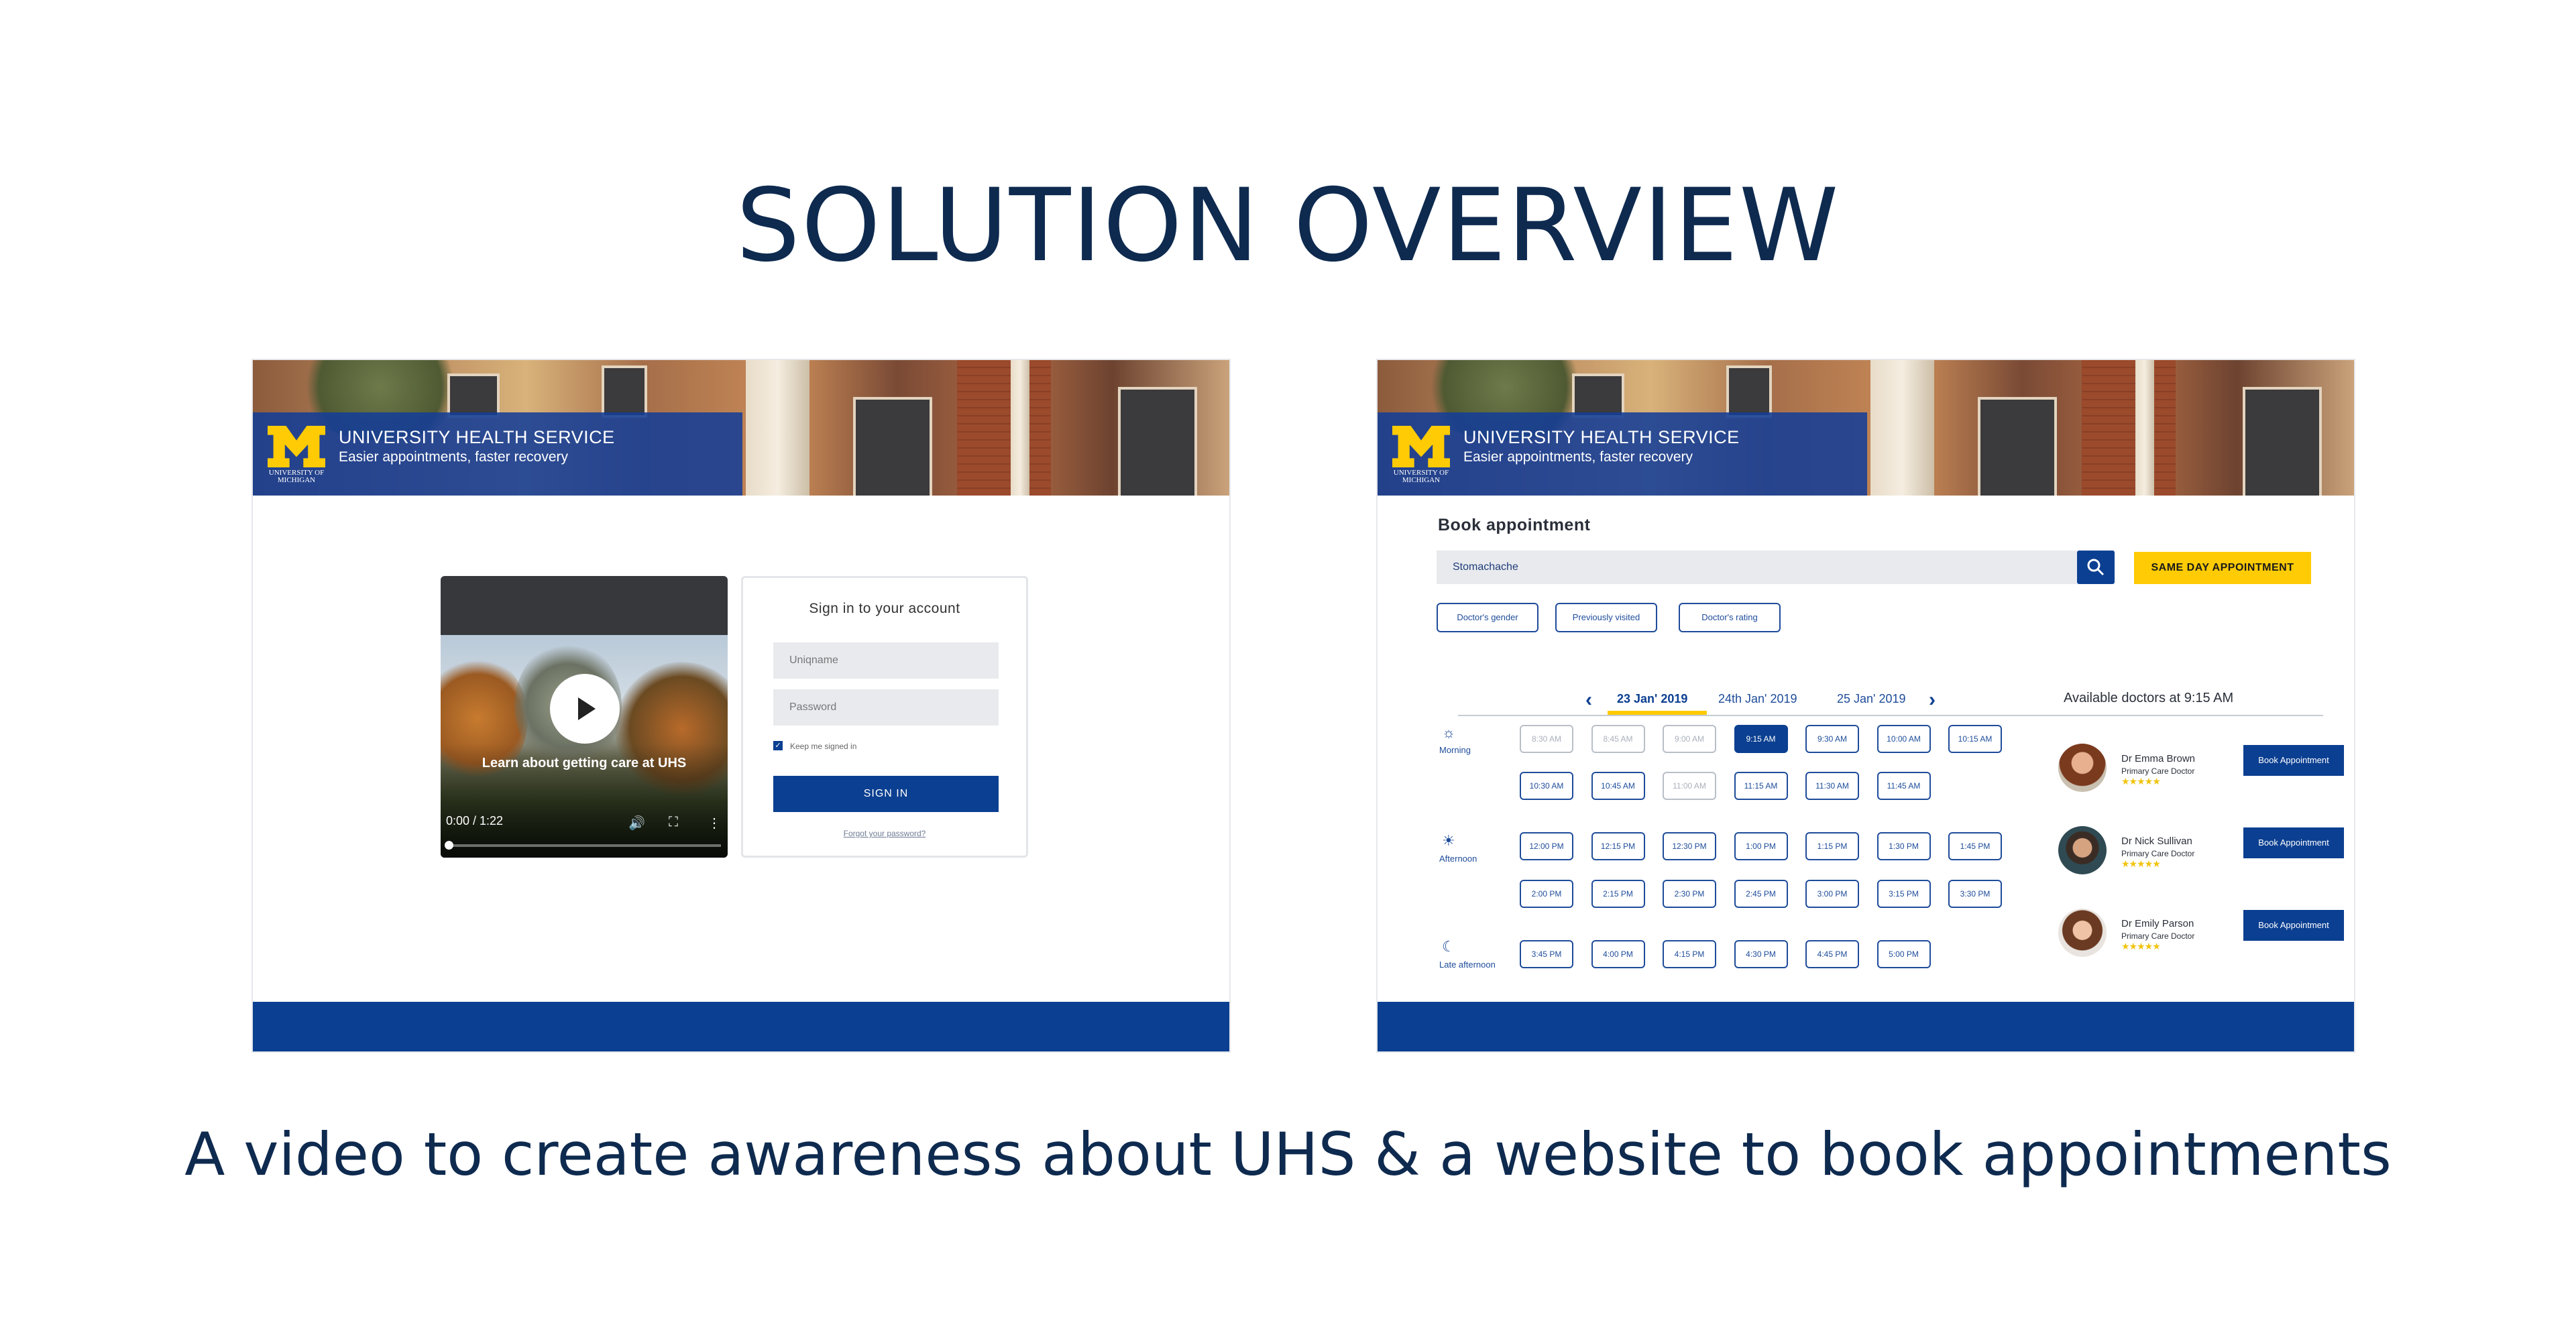 The width and height of the screenshot is (2576, 1323). Describe the element at coordinates (2157, 924) in the screenshot. I see `doctor-name: Dr Emily Parson` at that location.